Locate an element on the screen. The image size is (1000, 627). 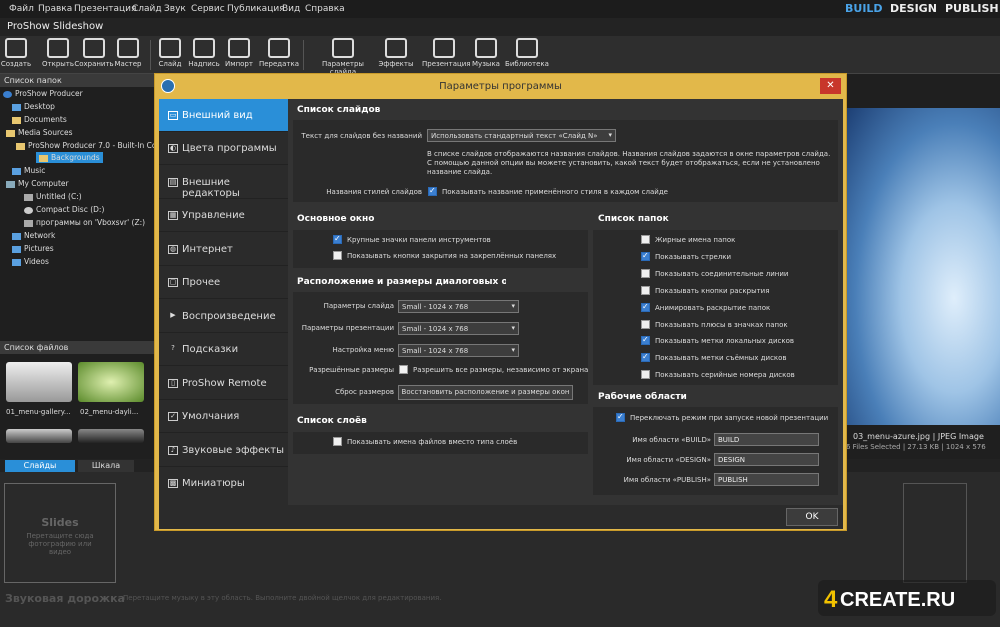
tree-item-selected: Backgrounds is located at coordinates (69, 157).